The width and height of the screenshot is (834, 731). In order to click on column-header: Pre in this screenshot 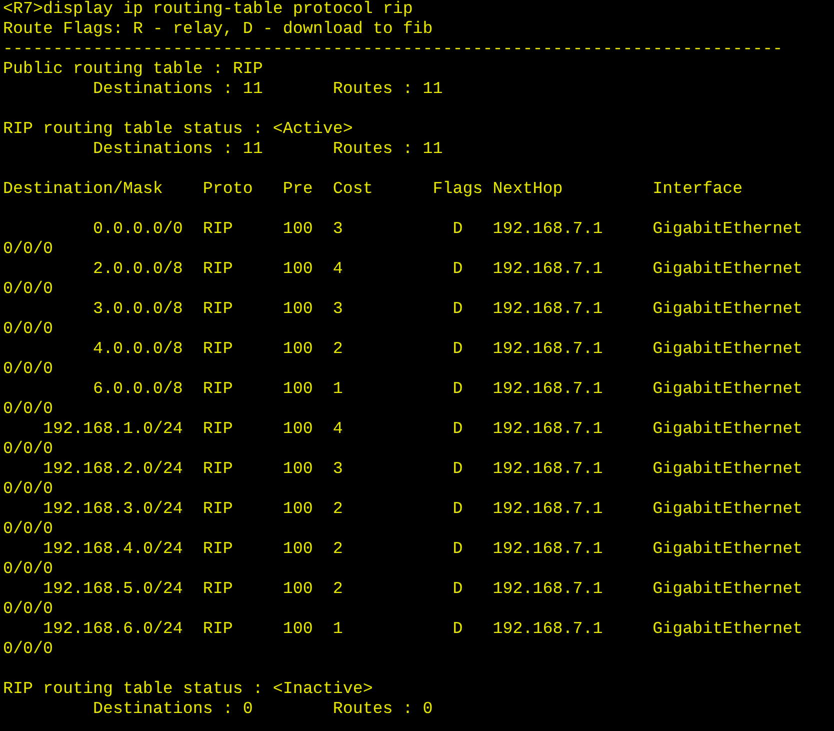, I will do `click(297, 189)`.